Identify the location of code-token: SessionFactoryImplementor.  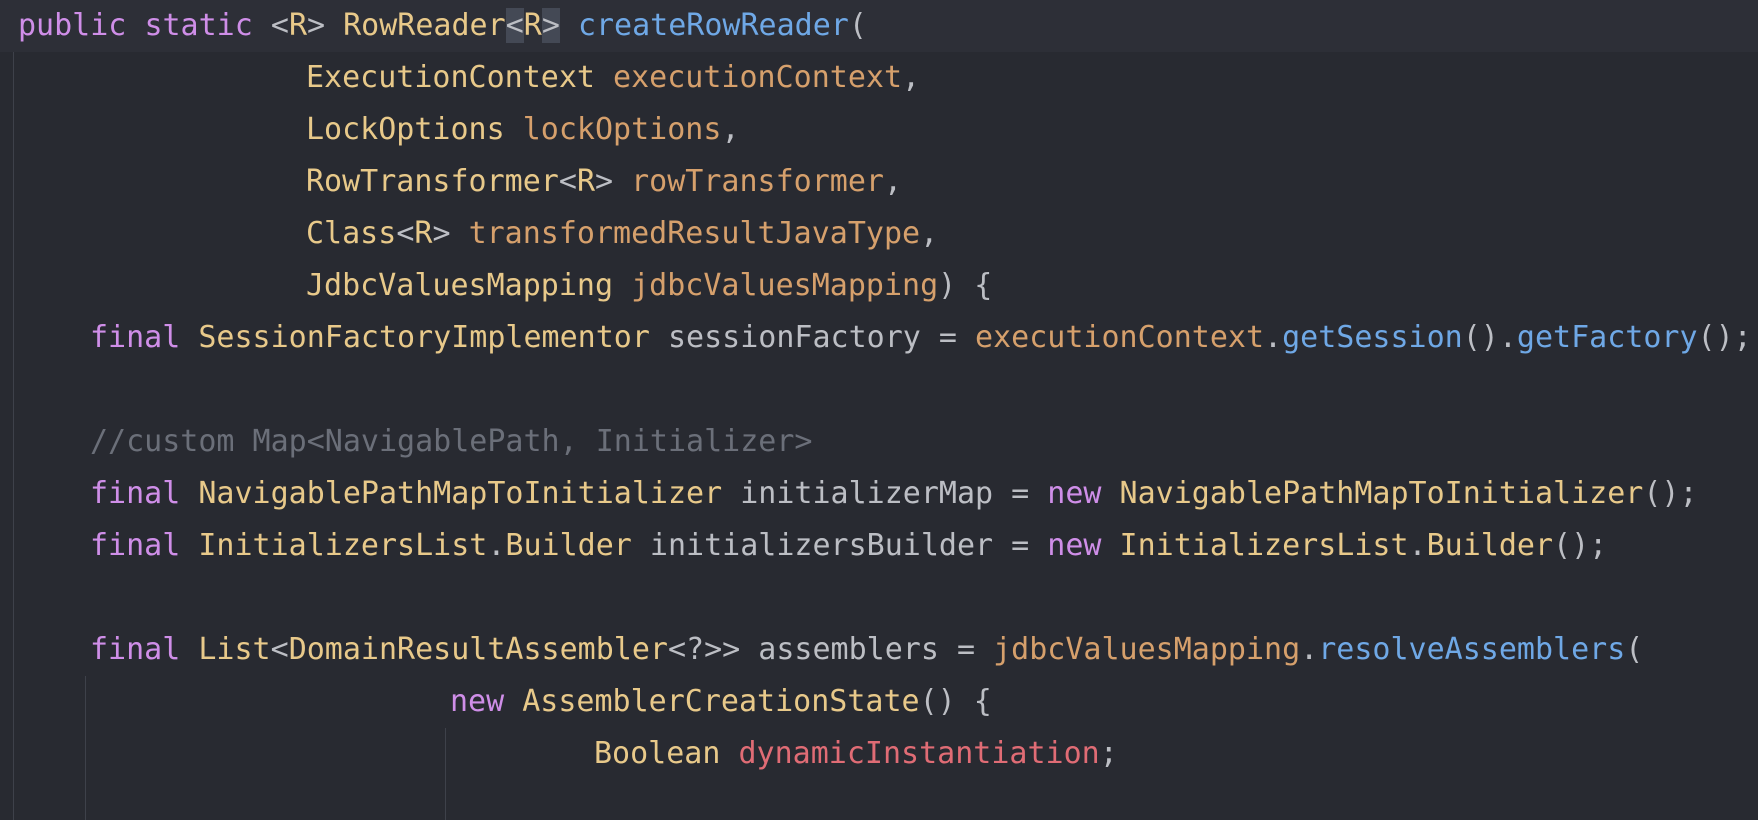
(424, 337).